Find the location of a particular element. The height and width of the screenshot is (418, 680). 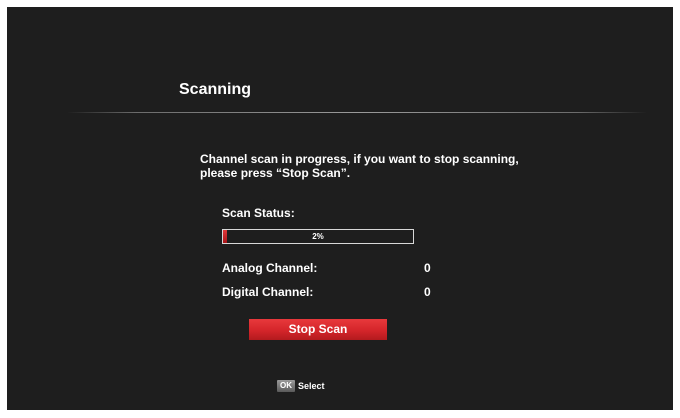

title-divider is located at coordinates (357, 112).